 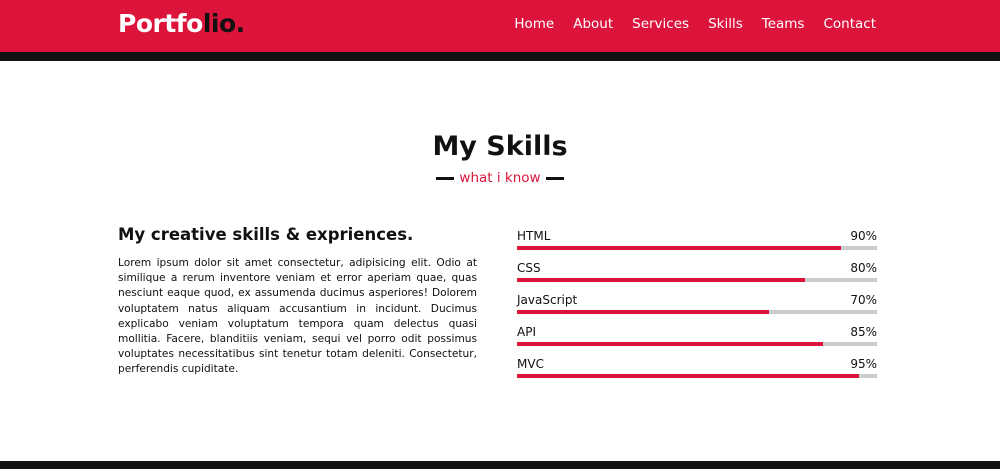 What do you see at coordinates (697, 277) in the screenshot?
I see `skill-item: CSS 80%` at bounding box center [697, 277].